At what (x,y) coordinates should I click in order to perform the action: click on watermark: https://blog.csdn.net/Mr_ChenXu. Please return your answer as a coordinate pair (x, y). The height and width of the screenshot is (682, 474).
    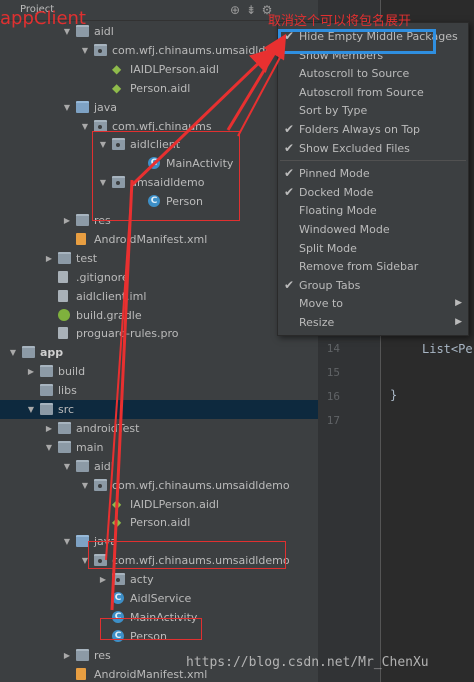
    Looking at the image, I should click on (307, 662).